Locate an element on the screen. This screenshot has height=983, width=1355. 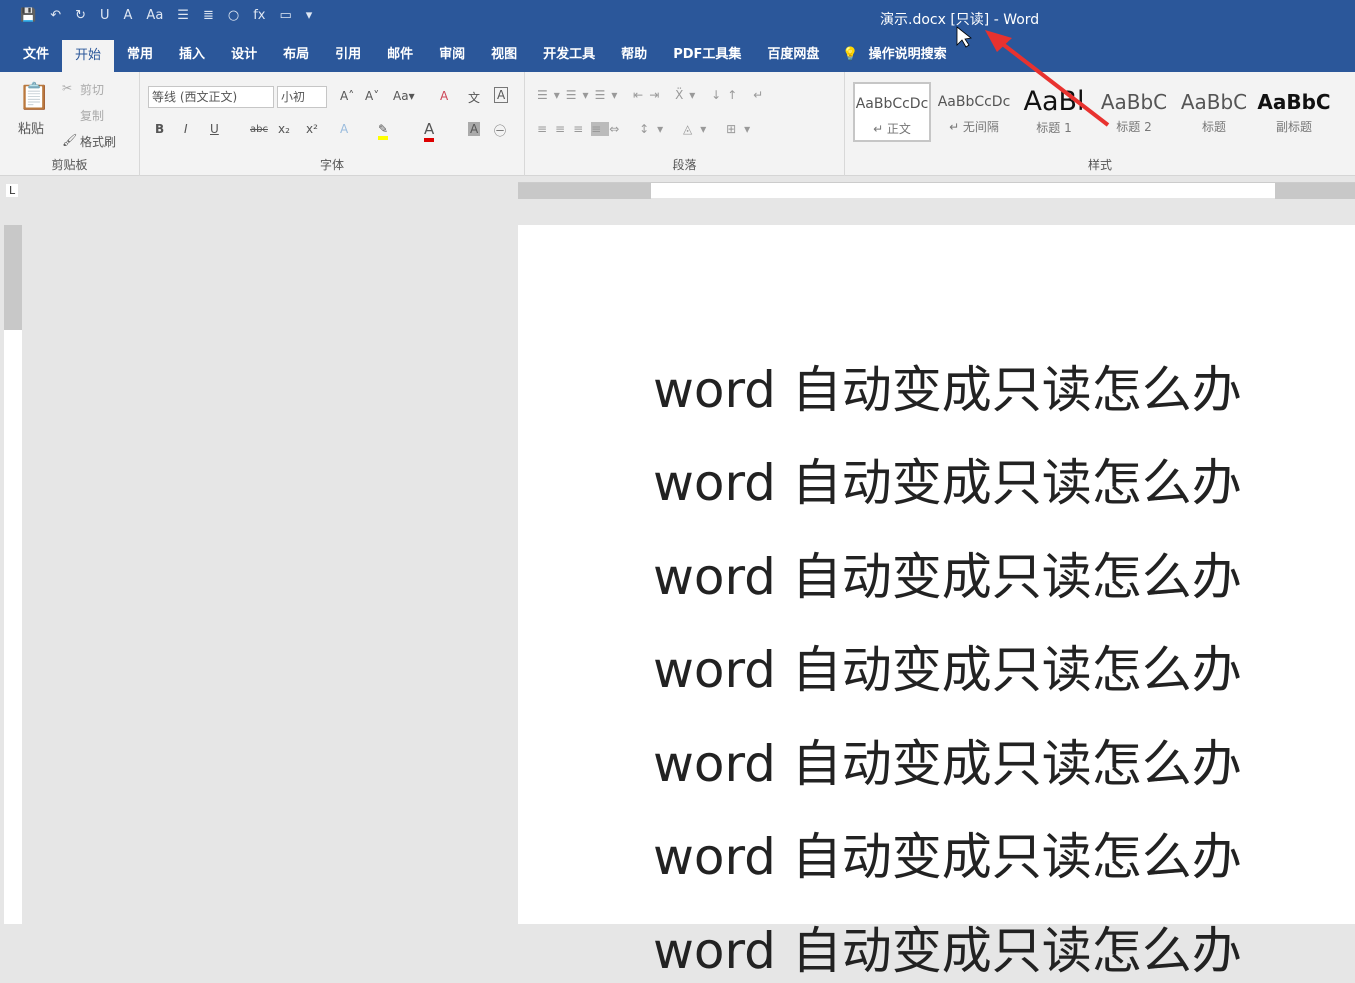
paste-icon: 📋 is located at coordinates (34, 97).